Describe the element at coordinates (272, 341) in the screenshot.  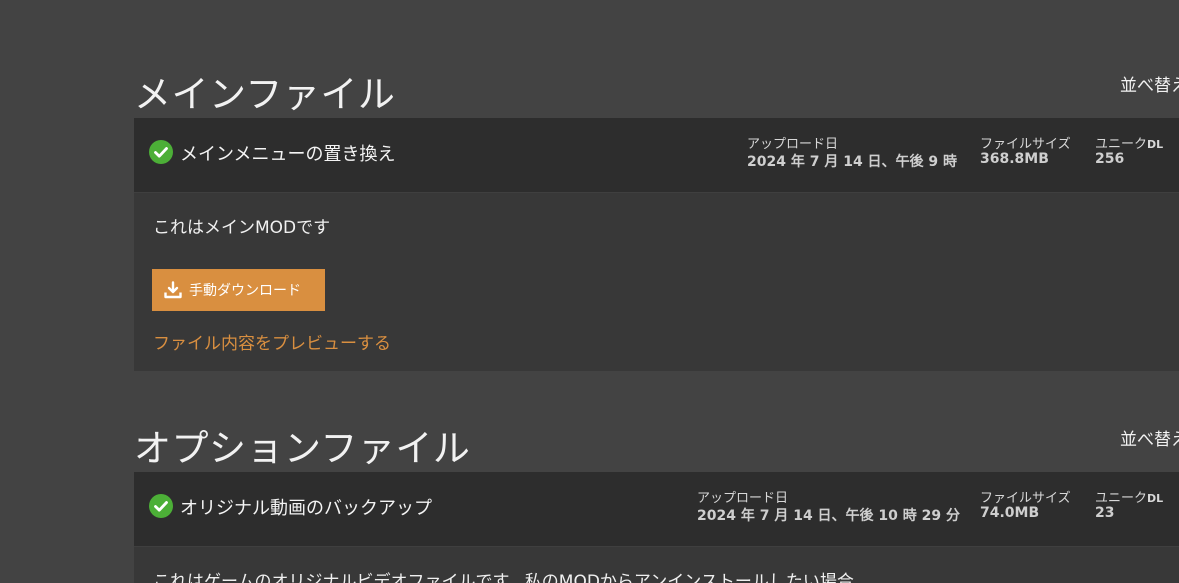
I see `preview-contents-link: ファイル内容をプレビューする` at that location.